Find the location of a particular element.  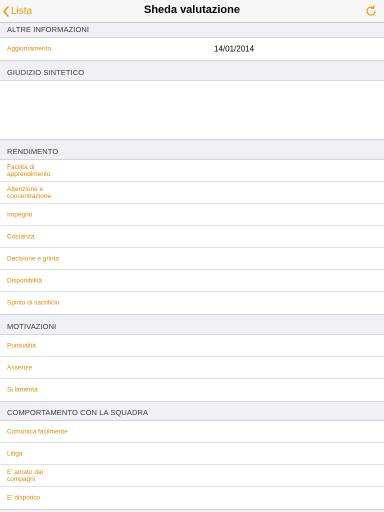

row-label: Facilità di apprendimento is located at coordinates (29, 170).